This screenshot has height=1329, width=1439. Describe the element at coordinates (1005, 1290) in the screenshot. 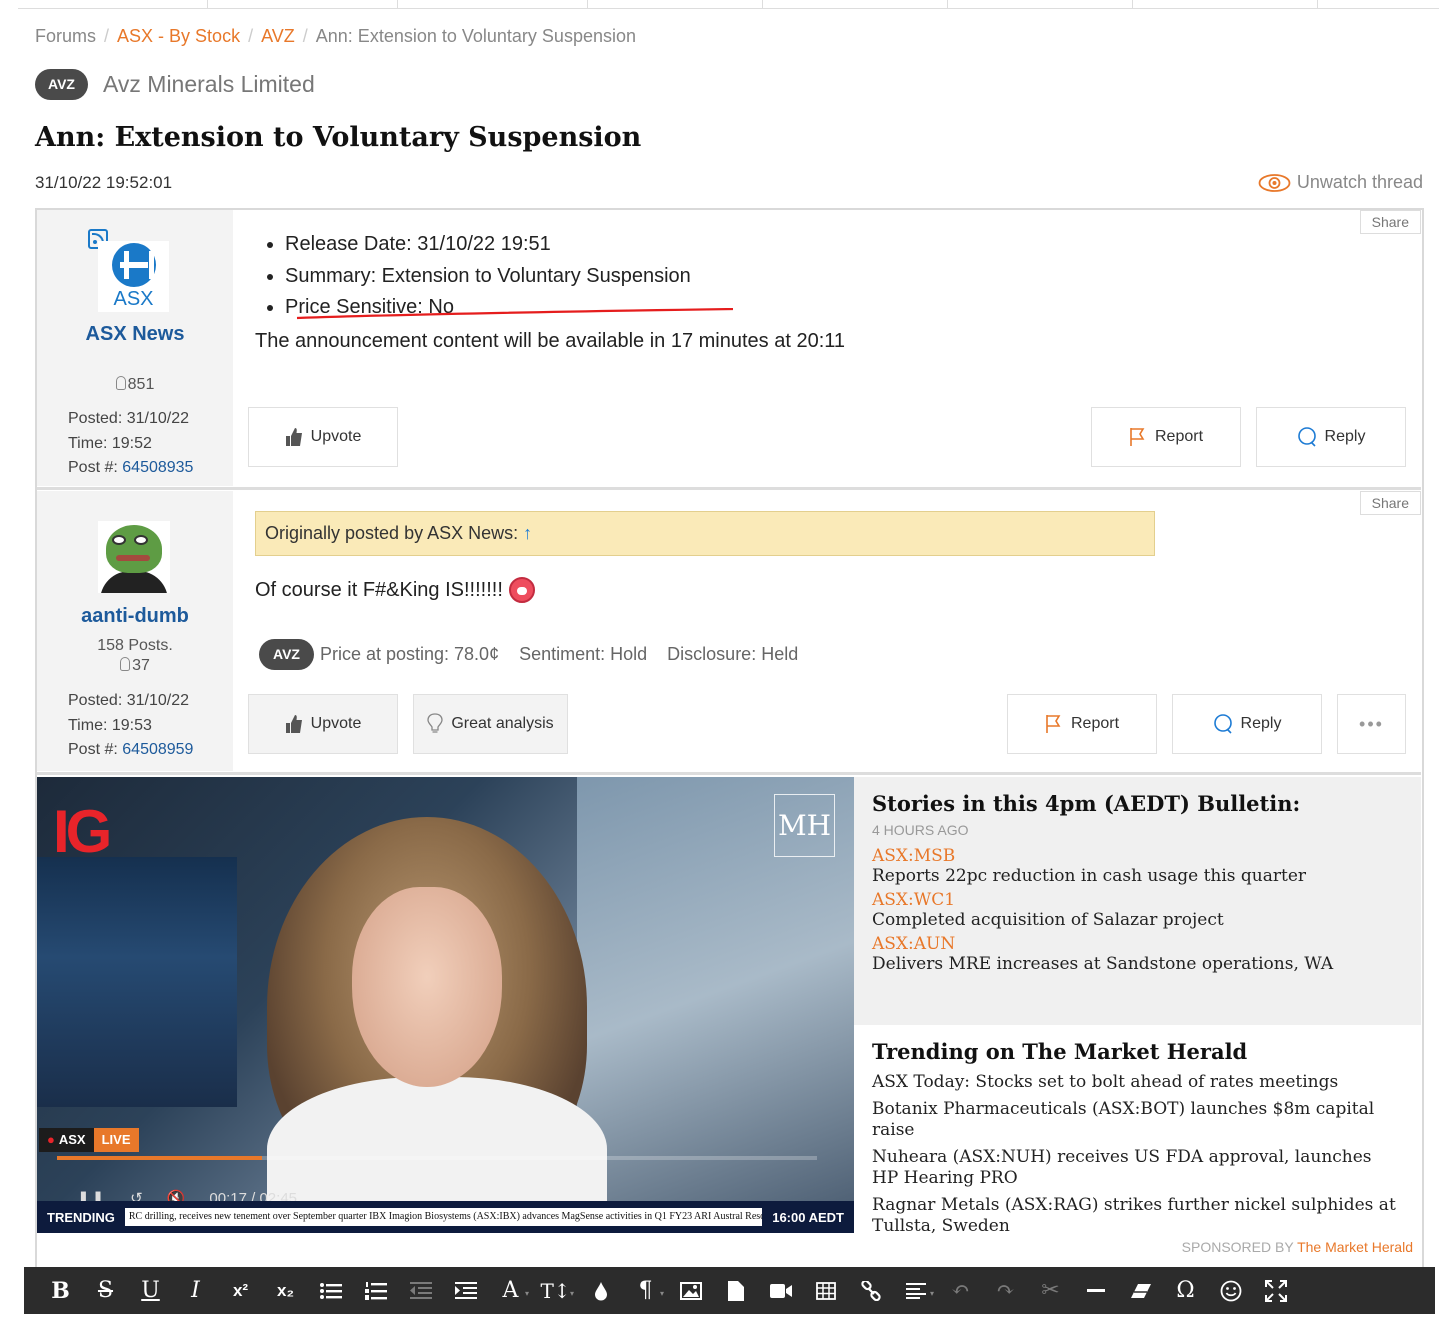

I see `redo-icon: ↷` at that location.